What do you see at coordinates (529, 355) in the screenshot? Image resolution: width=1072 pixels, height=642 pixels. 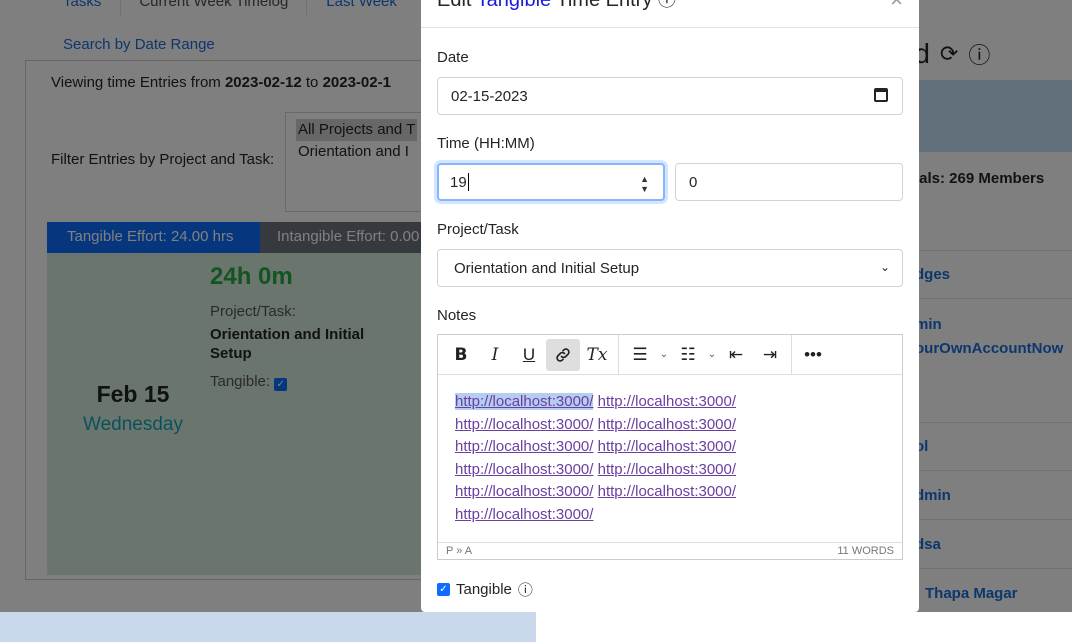 I see `underline-button: U` at bounding box center [529, 355].